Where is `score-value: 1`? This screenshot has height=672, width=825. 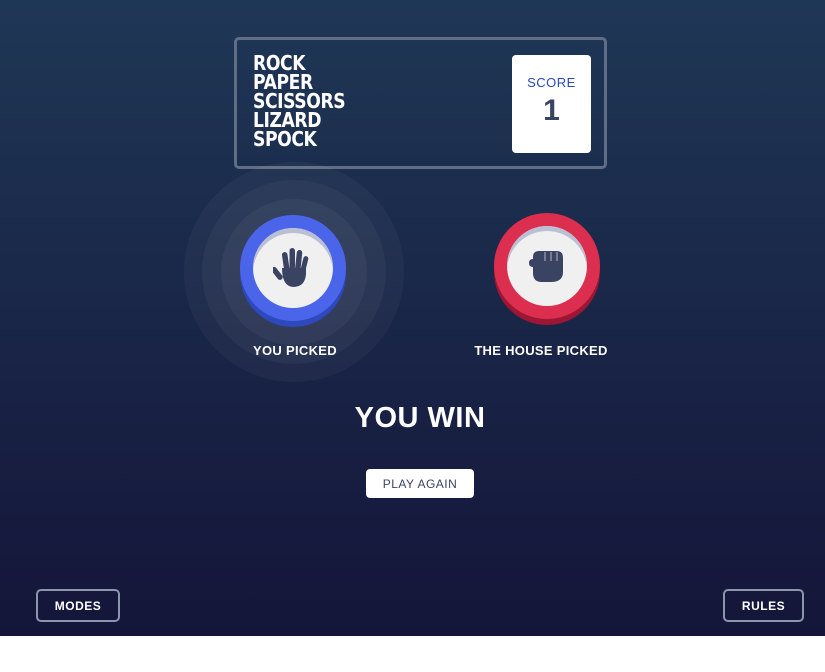
score-value: 1 is located at coordinates (551, 110).